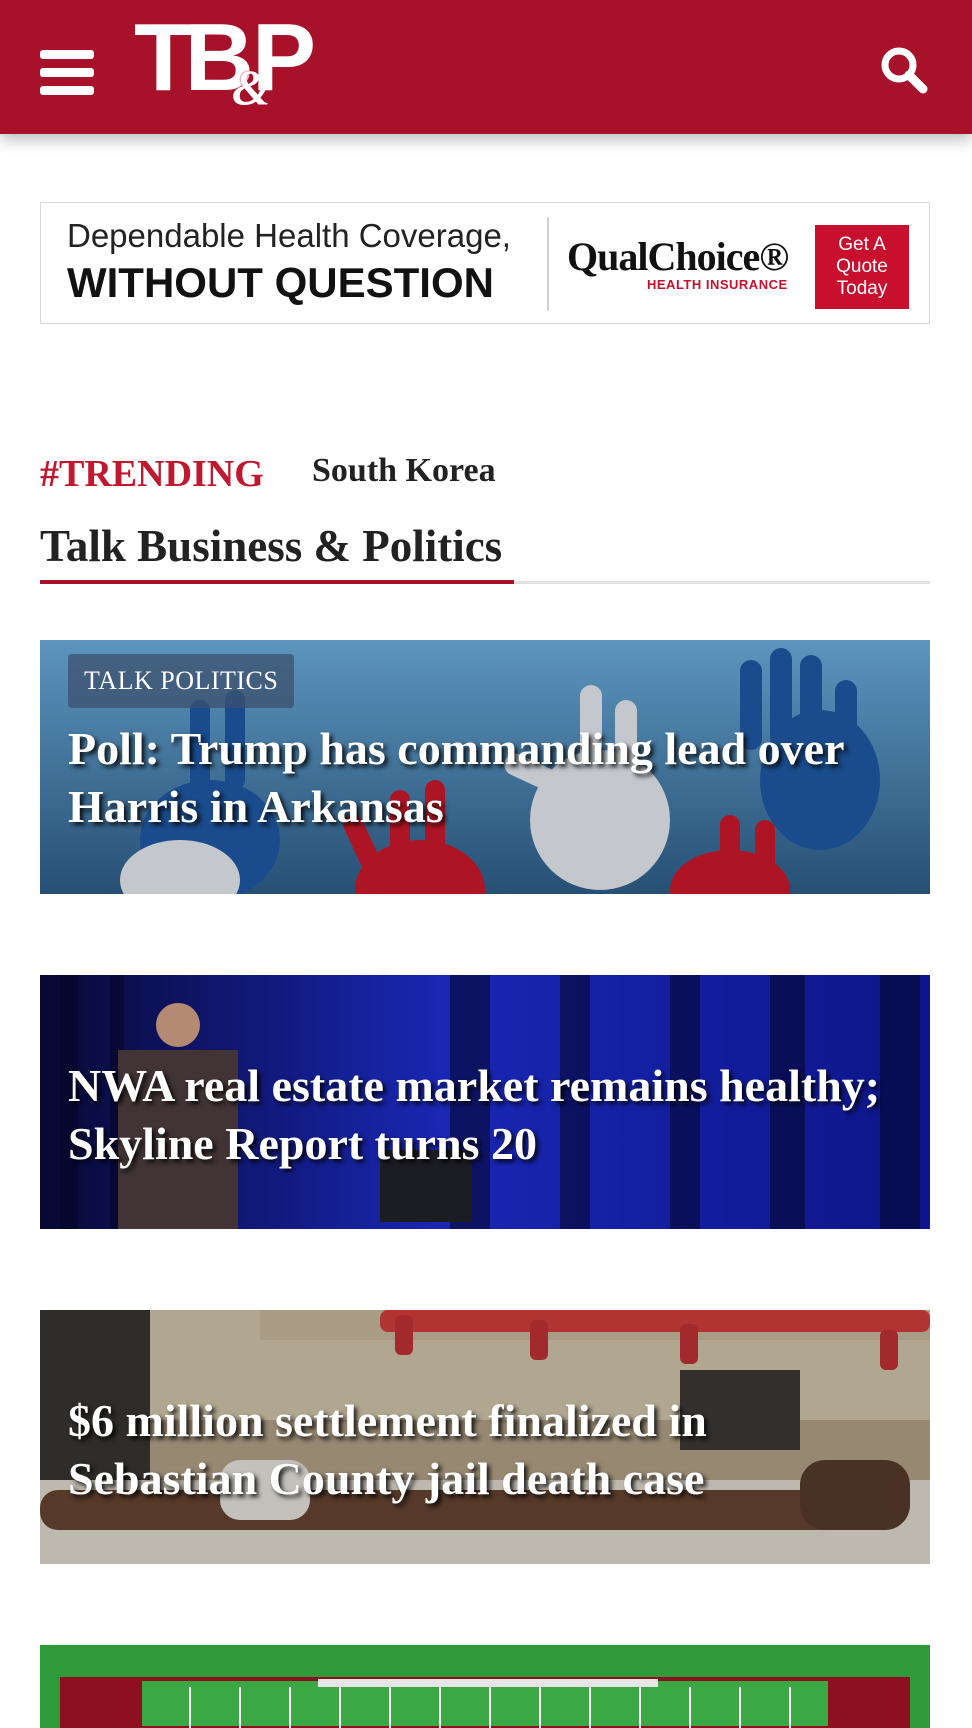  Describe the element at coordinates (486, 67) in the screenshot. I see `site-header: TB & P` at that location.